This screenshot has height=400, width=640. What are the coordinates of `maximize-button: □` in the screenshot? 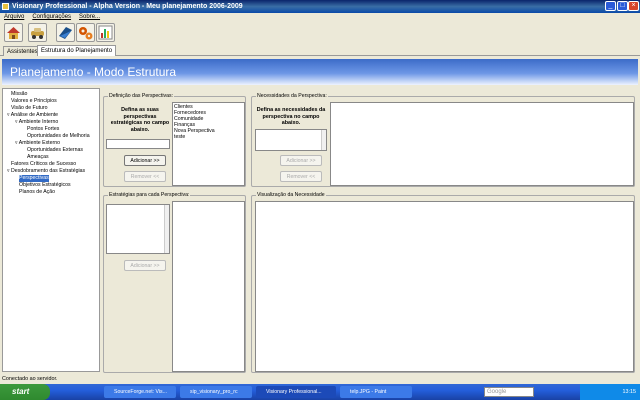 It's located at (622, 6).